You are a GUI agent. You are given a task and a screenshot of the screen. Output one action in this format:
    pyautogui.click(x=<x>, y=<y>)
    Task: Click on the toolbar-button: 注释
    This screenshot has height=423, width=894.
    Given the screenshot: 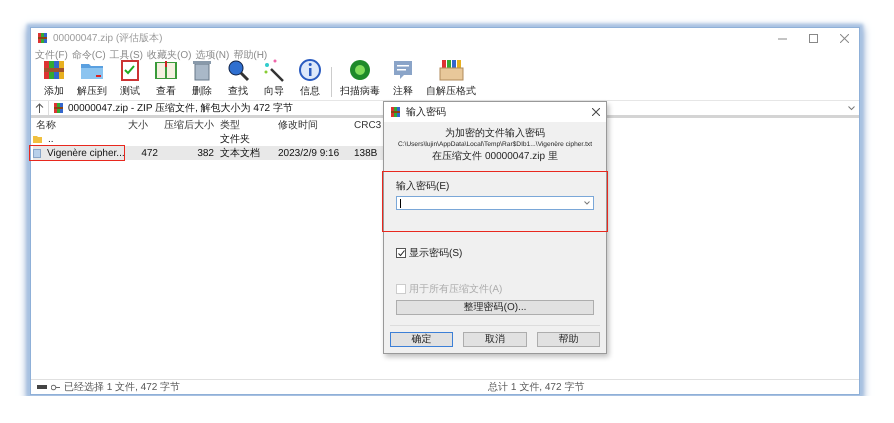 What is the action you would take?
    pyautogui.click(x=403, y=78)
    